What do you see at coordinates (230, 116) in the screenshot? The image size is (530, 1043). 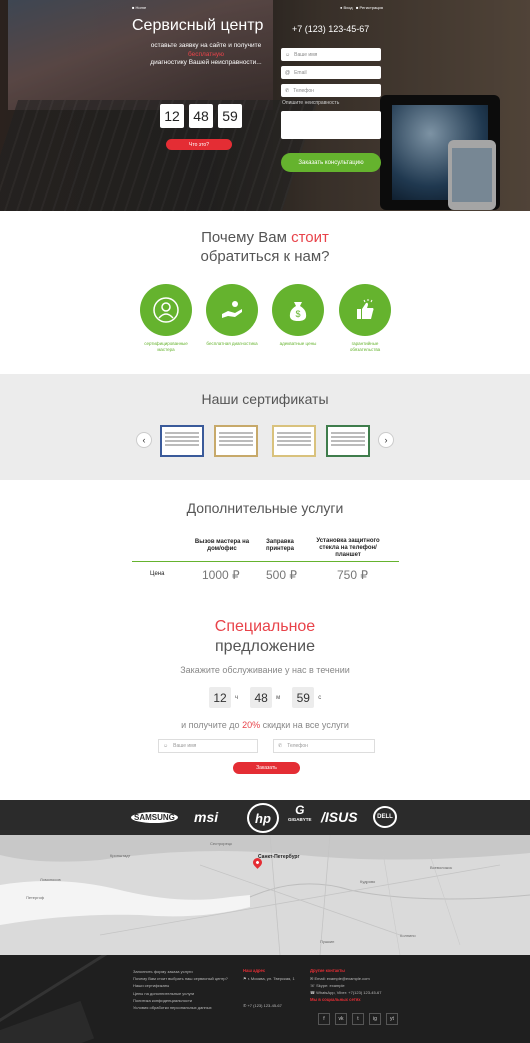 I see `hero-timer-seconds: 59` at bounding box center [230, 116].